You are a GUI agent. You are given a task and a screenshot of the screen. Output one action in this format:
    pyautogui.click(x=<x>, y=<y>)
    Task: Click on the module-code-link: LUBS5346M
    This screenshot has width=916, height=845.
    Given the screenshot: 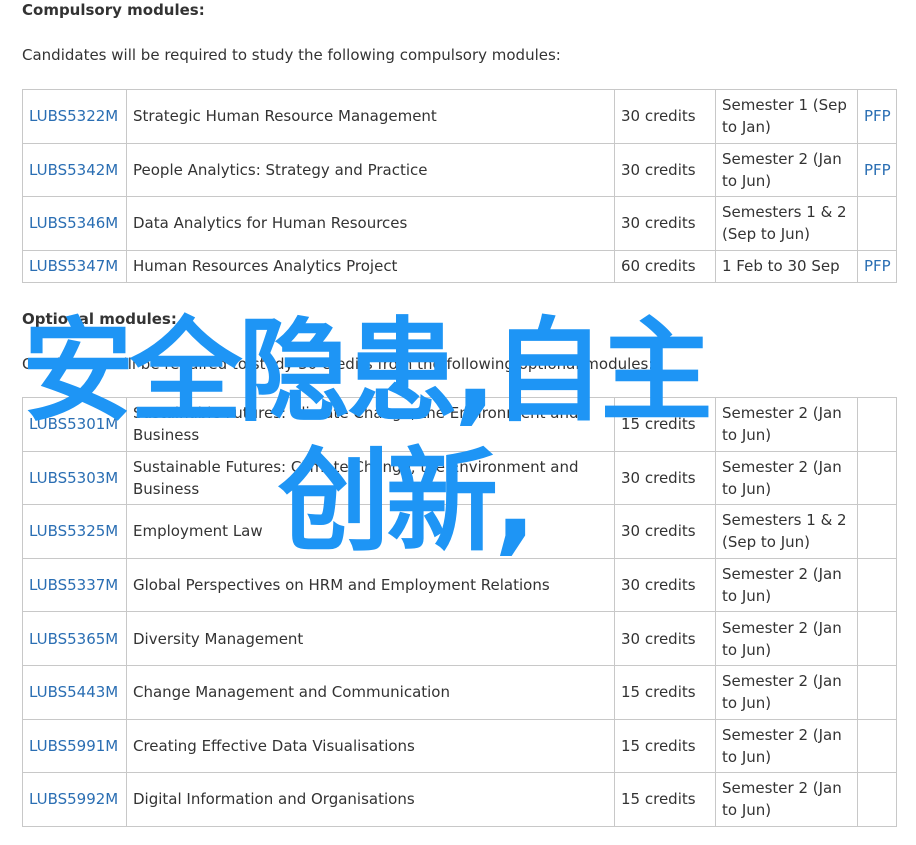 What is the action you would take?
    pyautogui.click(x=73, y=223)
    